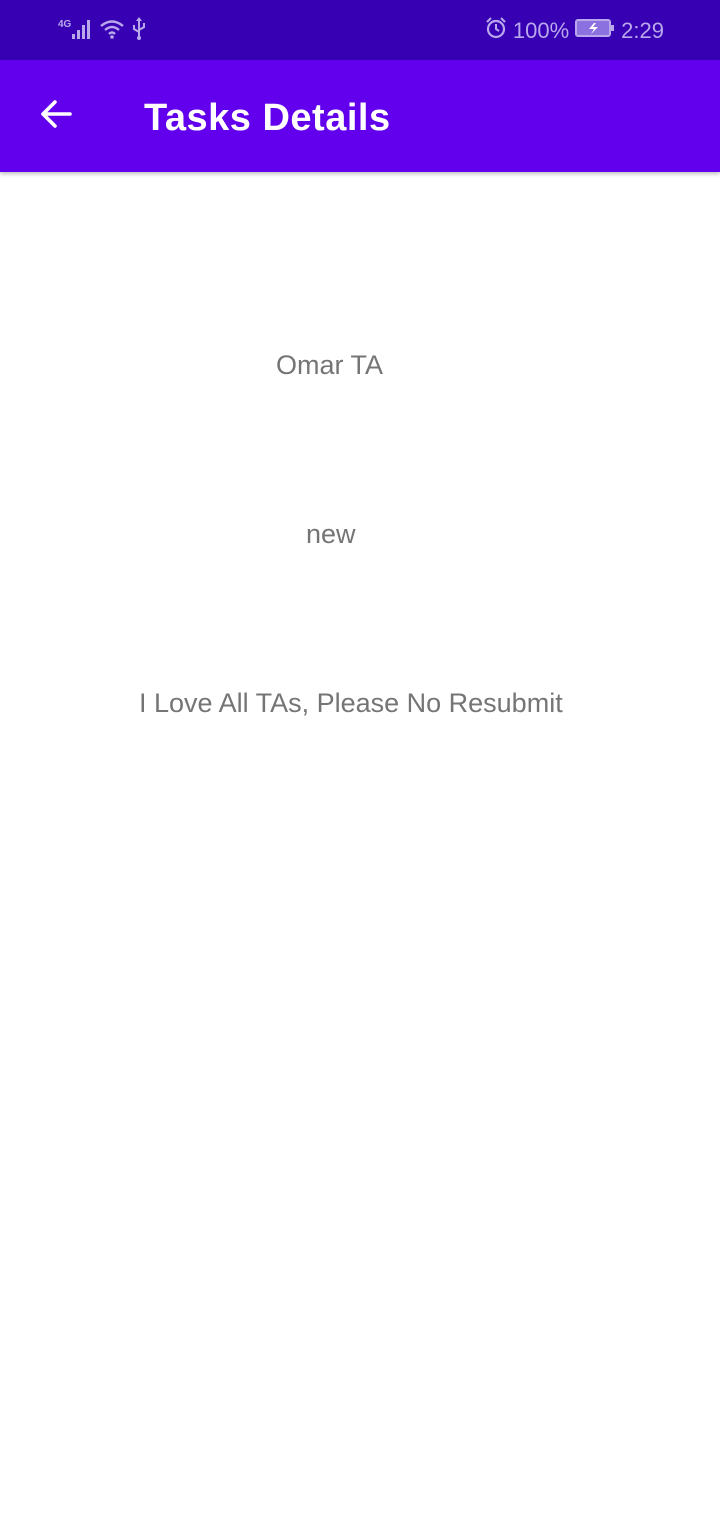  Describe the element at coordinates (595, 31) in the screenshot. I see `battery-charging-icon` at that location.